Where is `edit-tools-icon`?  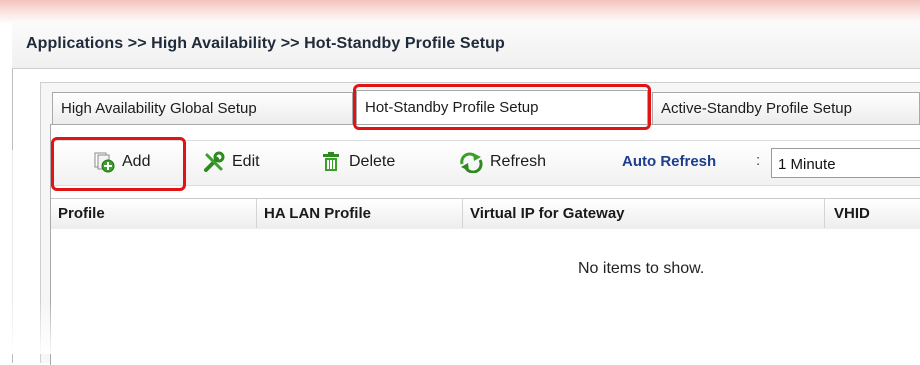 edit-tools-icon is located at coordinates (214, 162).